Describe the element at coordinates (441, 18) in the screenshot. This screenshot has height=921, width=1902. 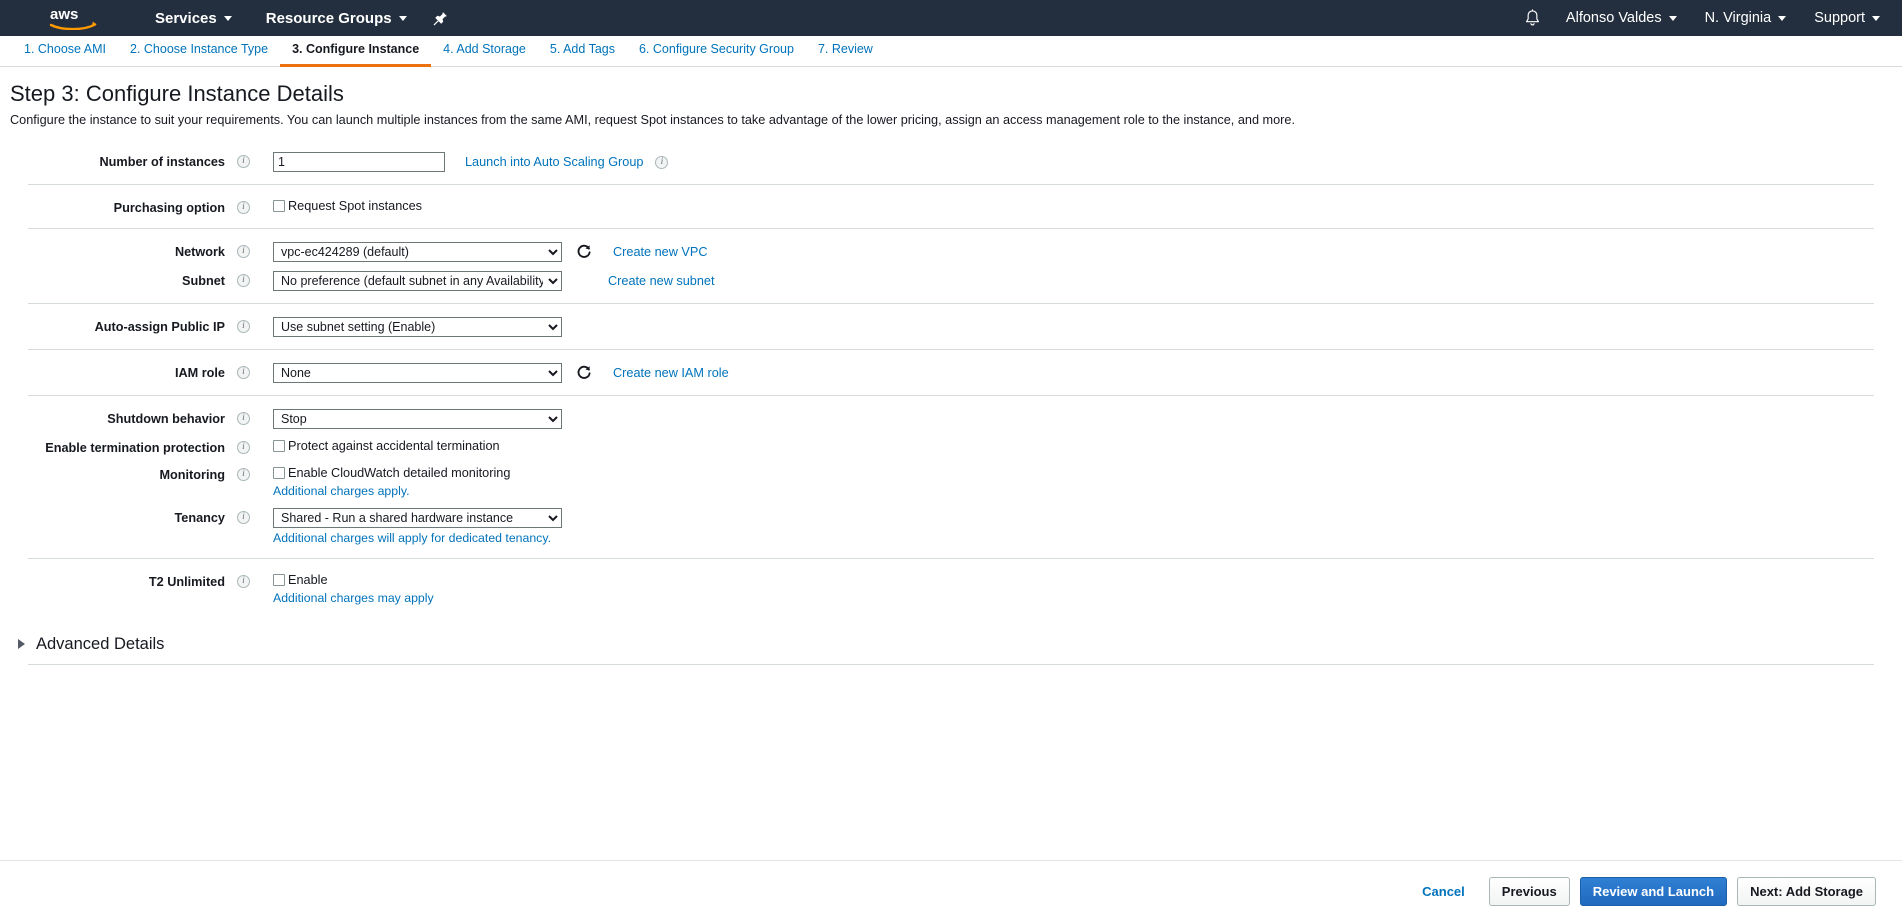
I see `pin-button` at that location.